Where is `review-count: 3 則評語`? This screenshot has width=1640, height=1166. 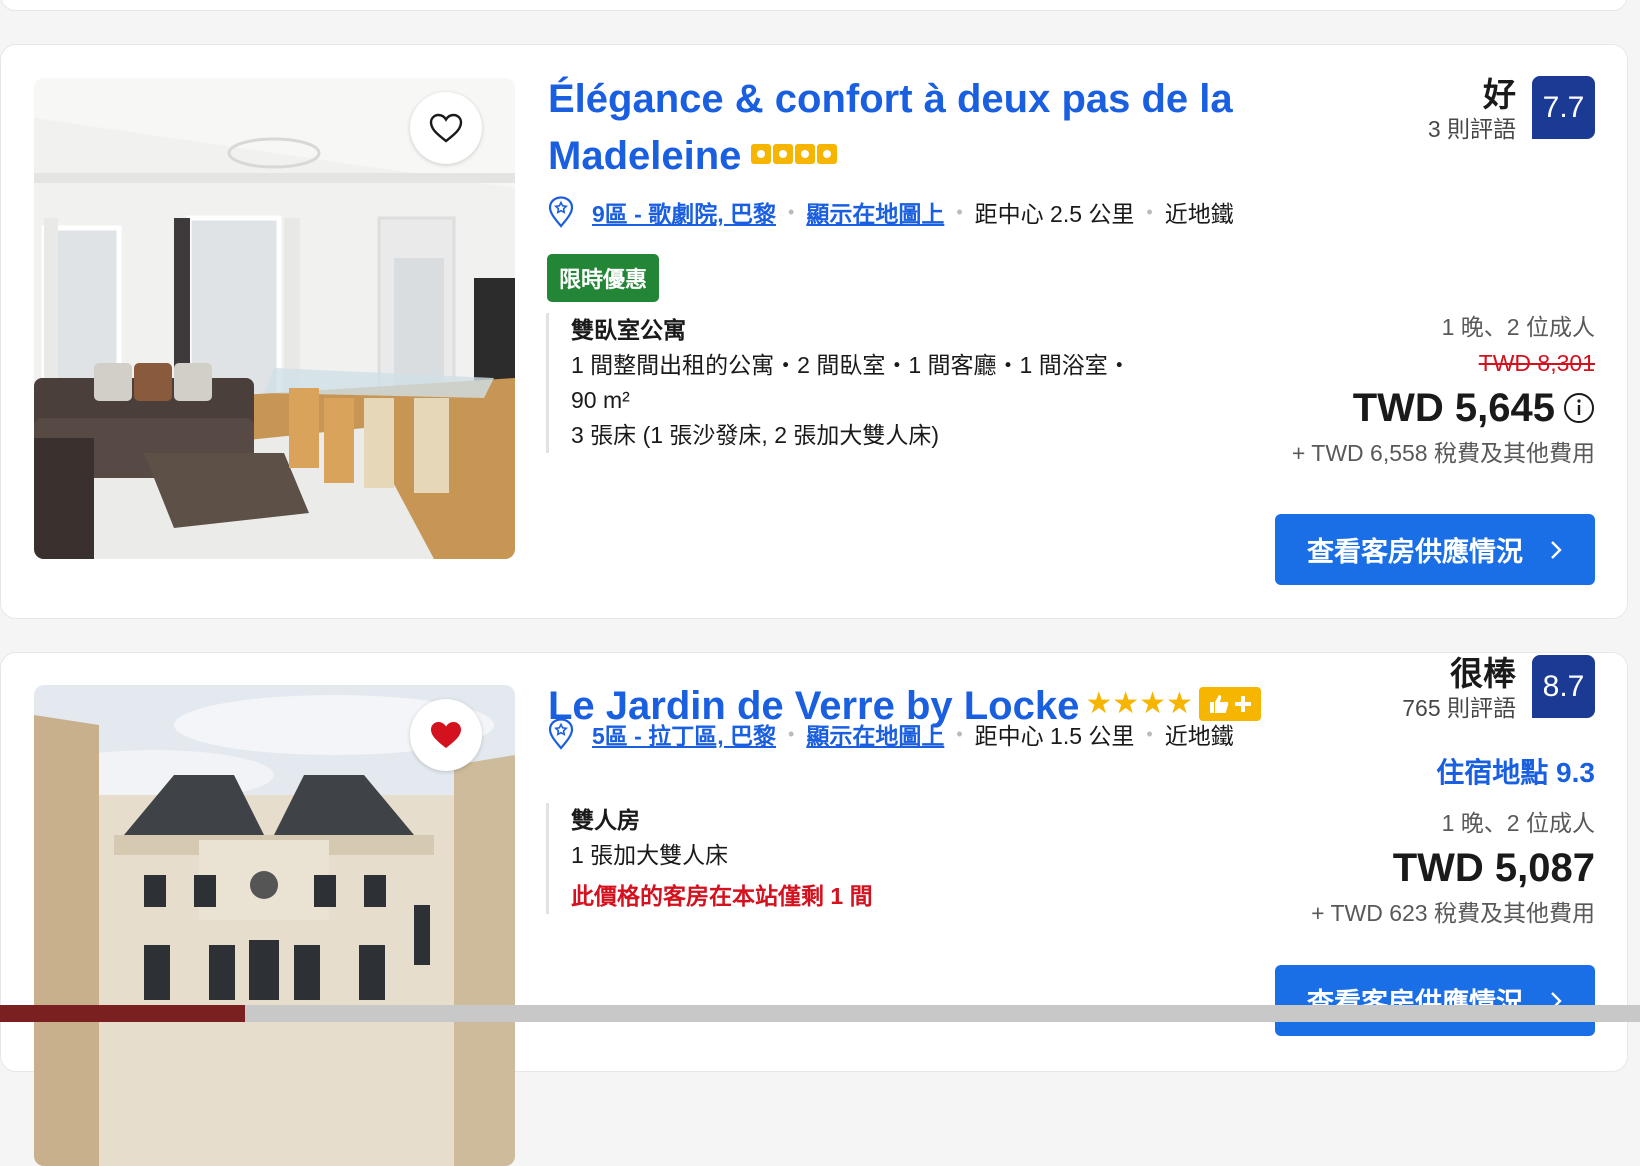 review-count: 3 則評語 is located at coordinates (1471, 129).